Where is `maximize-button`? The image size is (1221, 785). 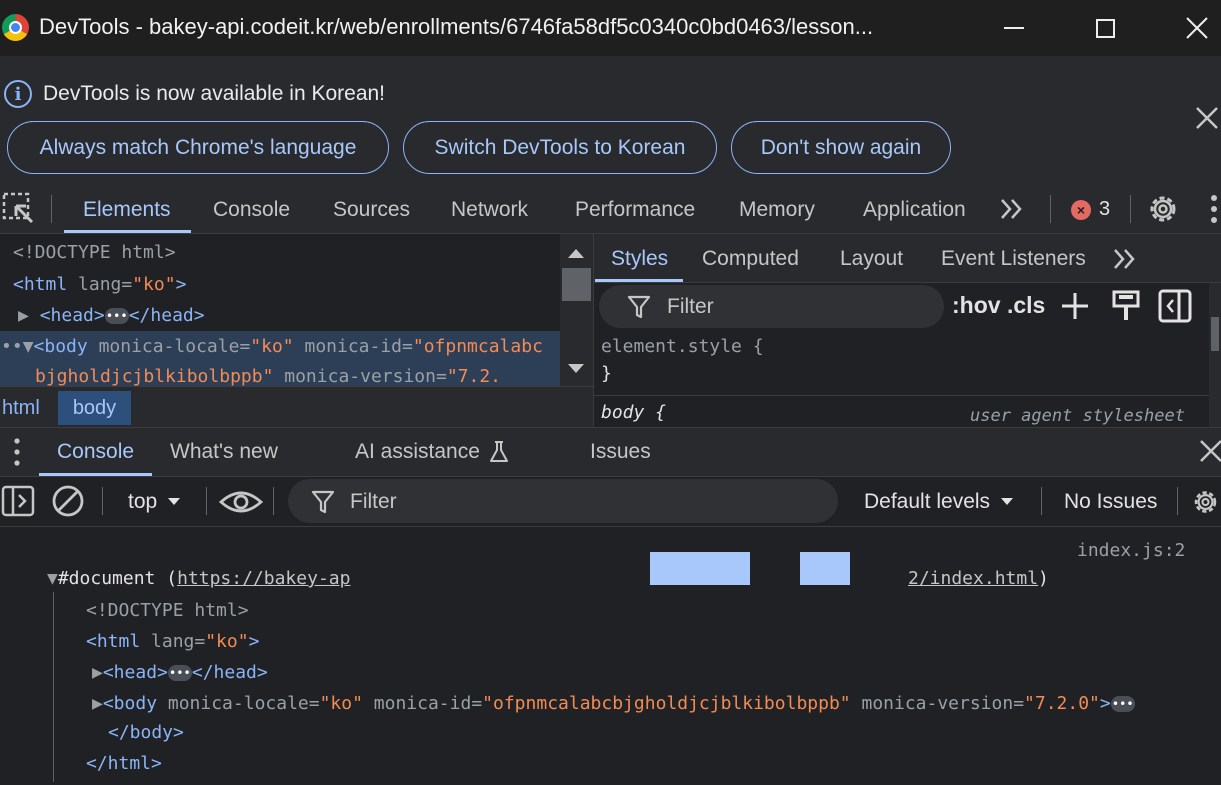
maximize-button is located at coordinates (1105, 28).